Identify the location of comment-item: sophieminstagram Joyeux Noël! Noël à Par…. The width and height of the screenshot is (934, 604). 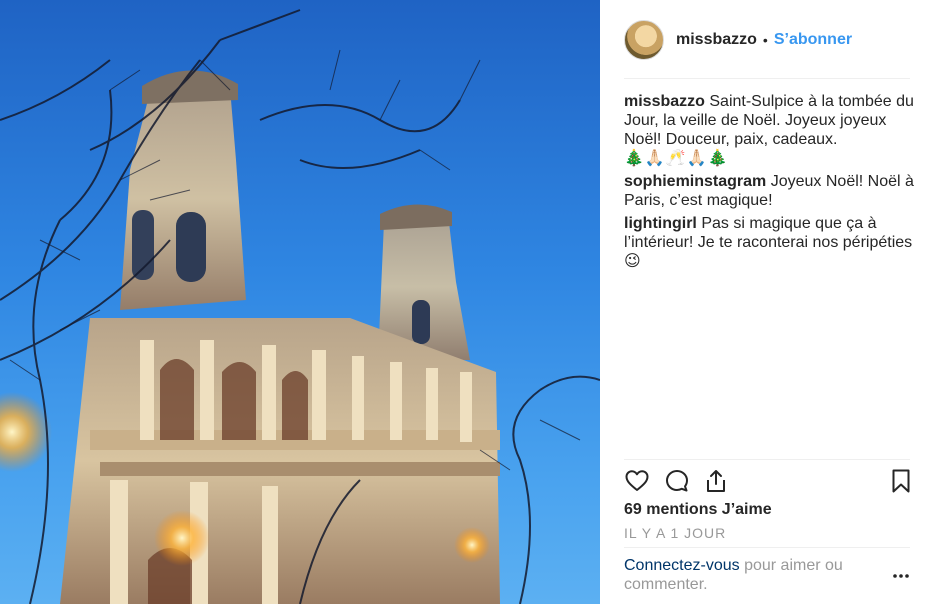
(769, 191).